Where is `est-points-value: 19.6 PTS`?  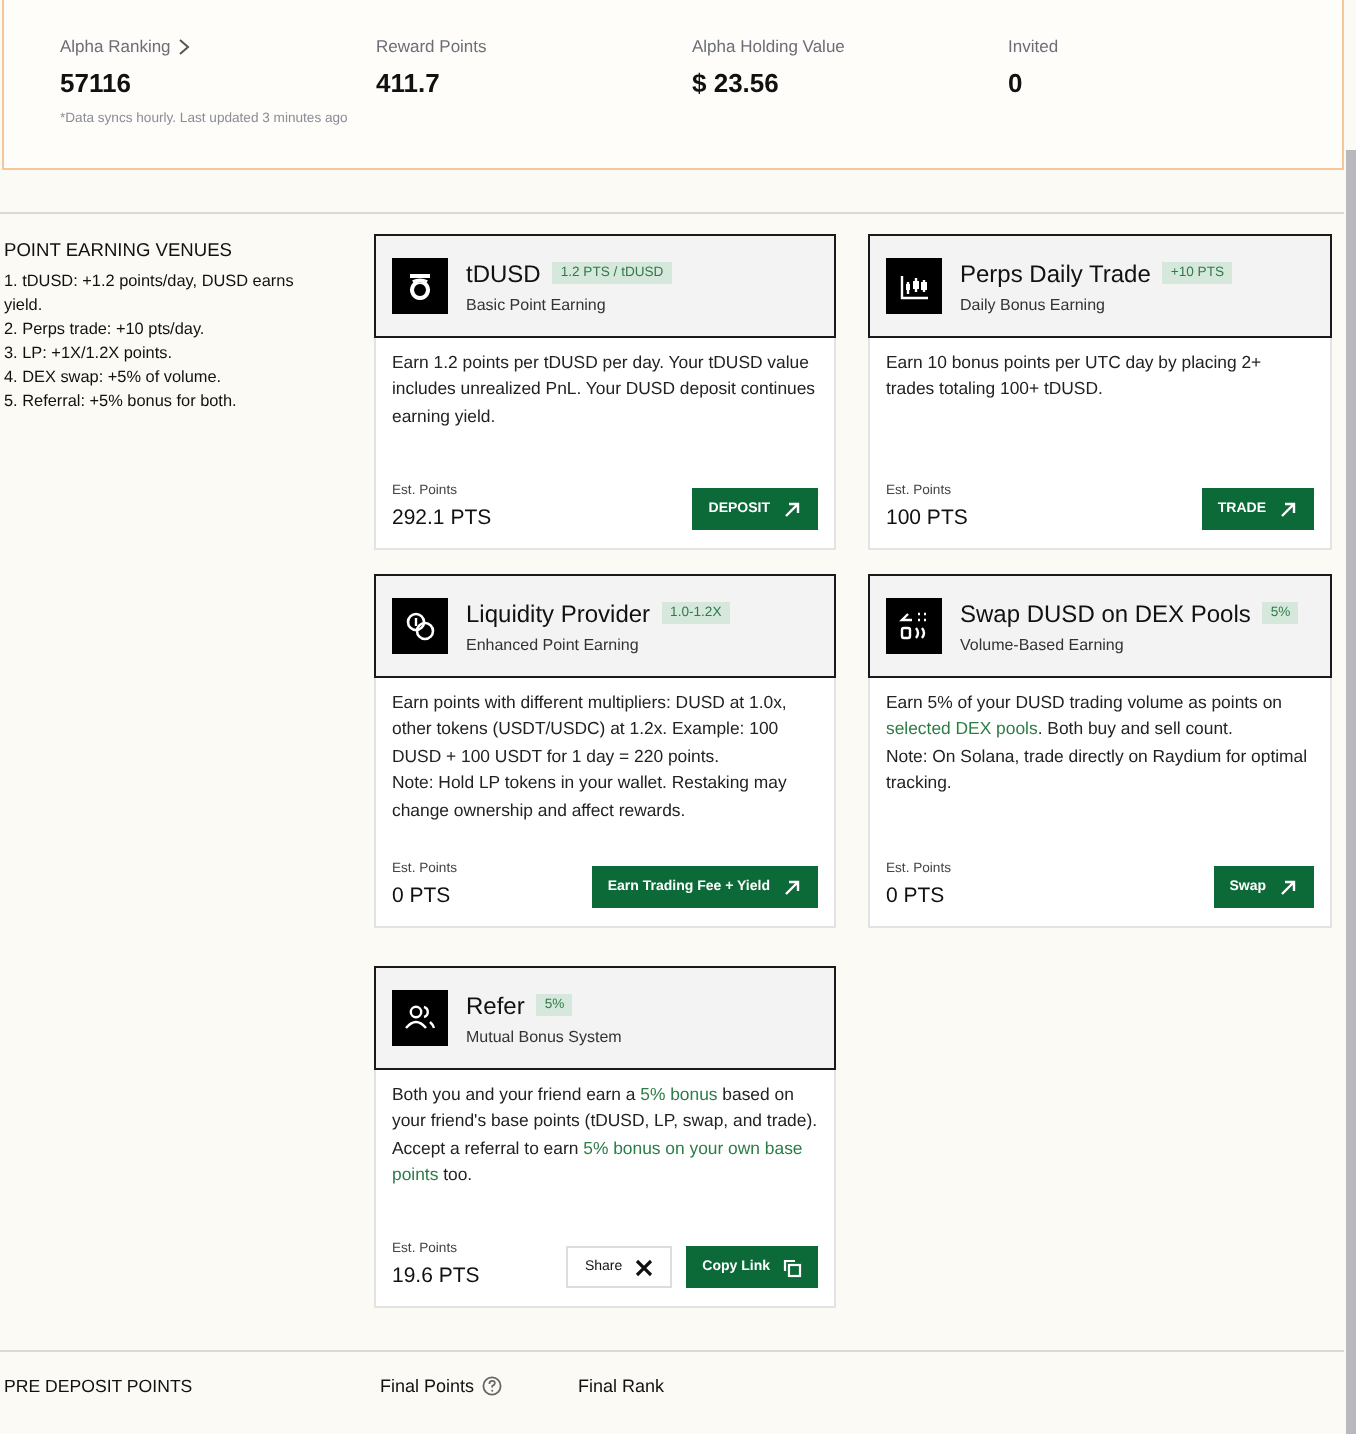 est-points-value: 19.6 PTS is located at coordinates (436, 1276).